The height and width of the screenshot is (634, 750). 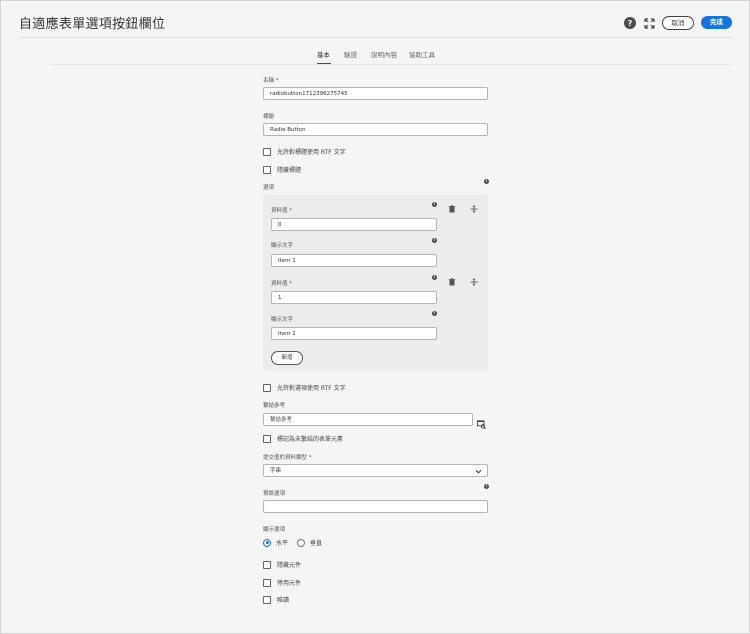 I want to click on option-text-field: Item 2, so click(x=354, y=333).